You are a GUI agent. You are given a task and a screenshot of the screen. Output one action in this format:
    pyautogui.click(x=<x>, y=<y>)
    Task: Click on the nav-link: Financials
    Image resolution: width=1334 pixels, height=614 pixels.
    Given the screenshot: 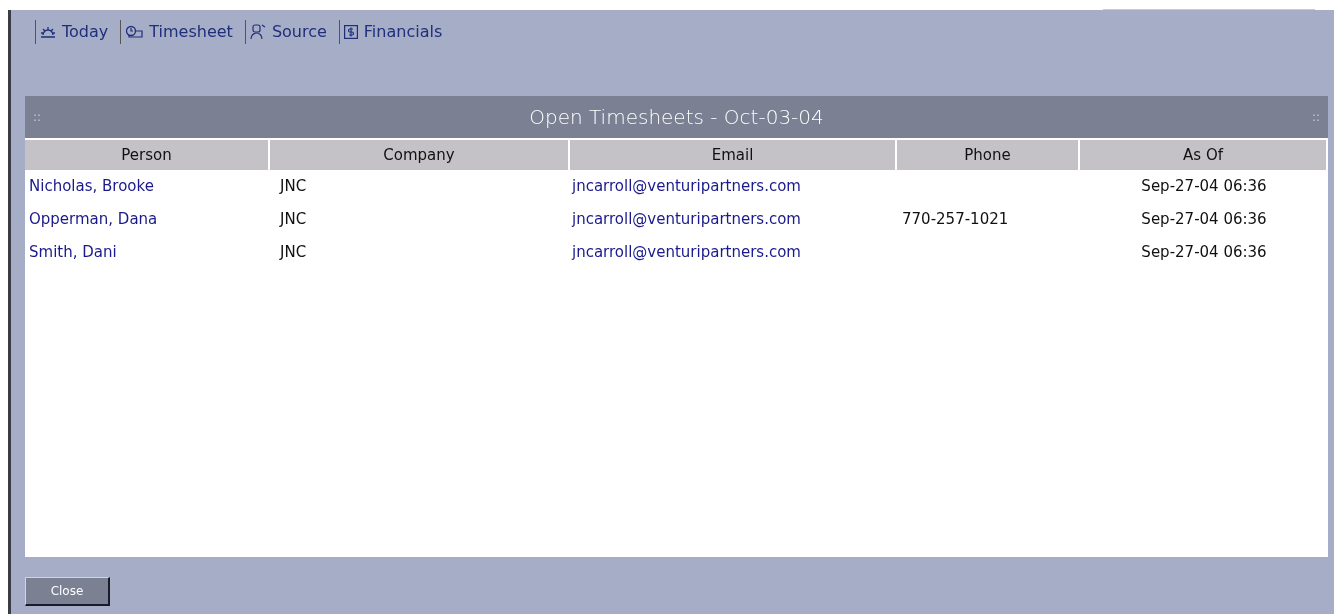 What is the action you would take?
    pyautogui.click(x=390, y=32)
    